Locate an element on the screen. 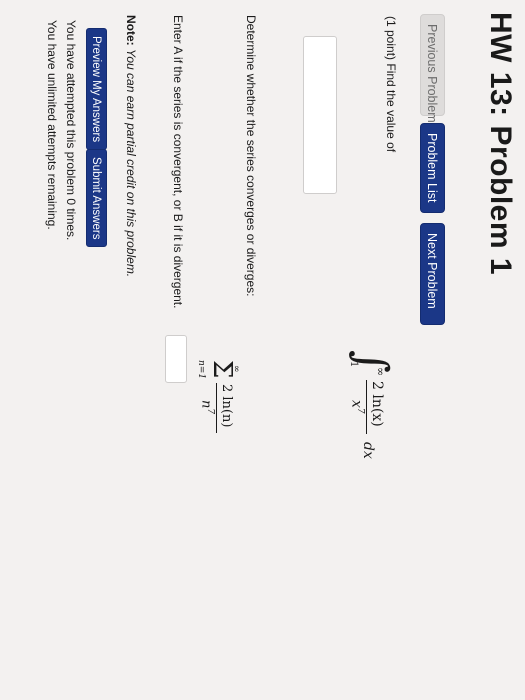 Image resolution: width=525 pixels, height=700 pixels. remaining-attempts-status: You have unlimited attempts remaining. is located at coordinates (52, 125).